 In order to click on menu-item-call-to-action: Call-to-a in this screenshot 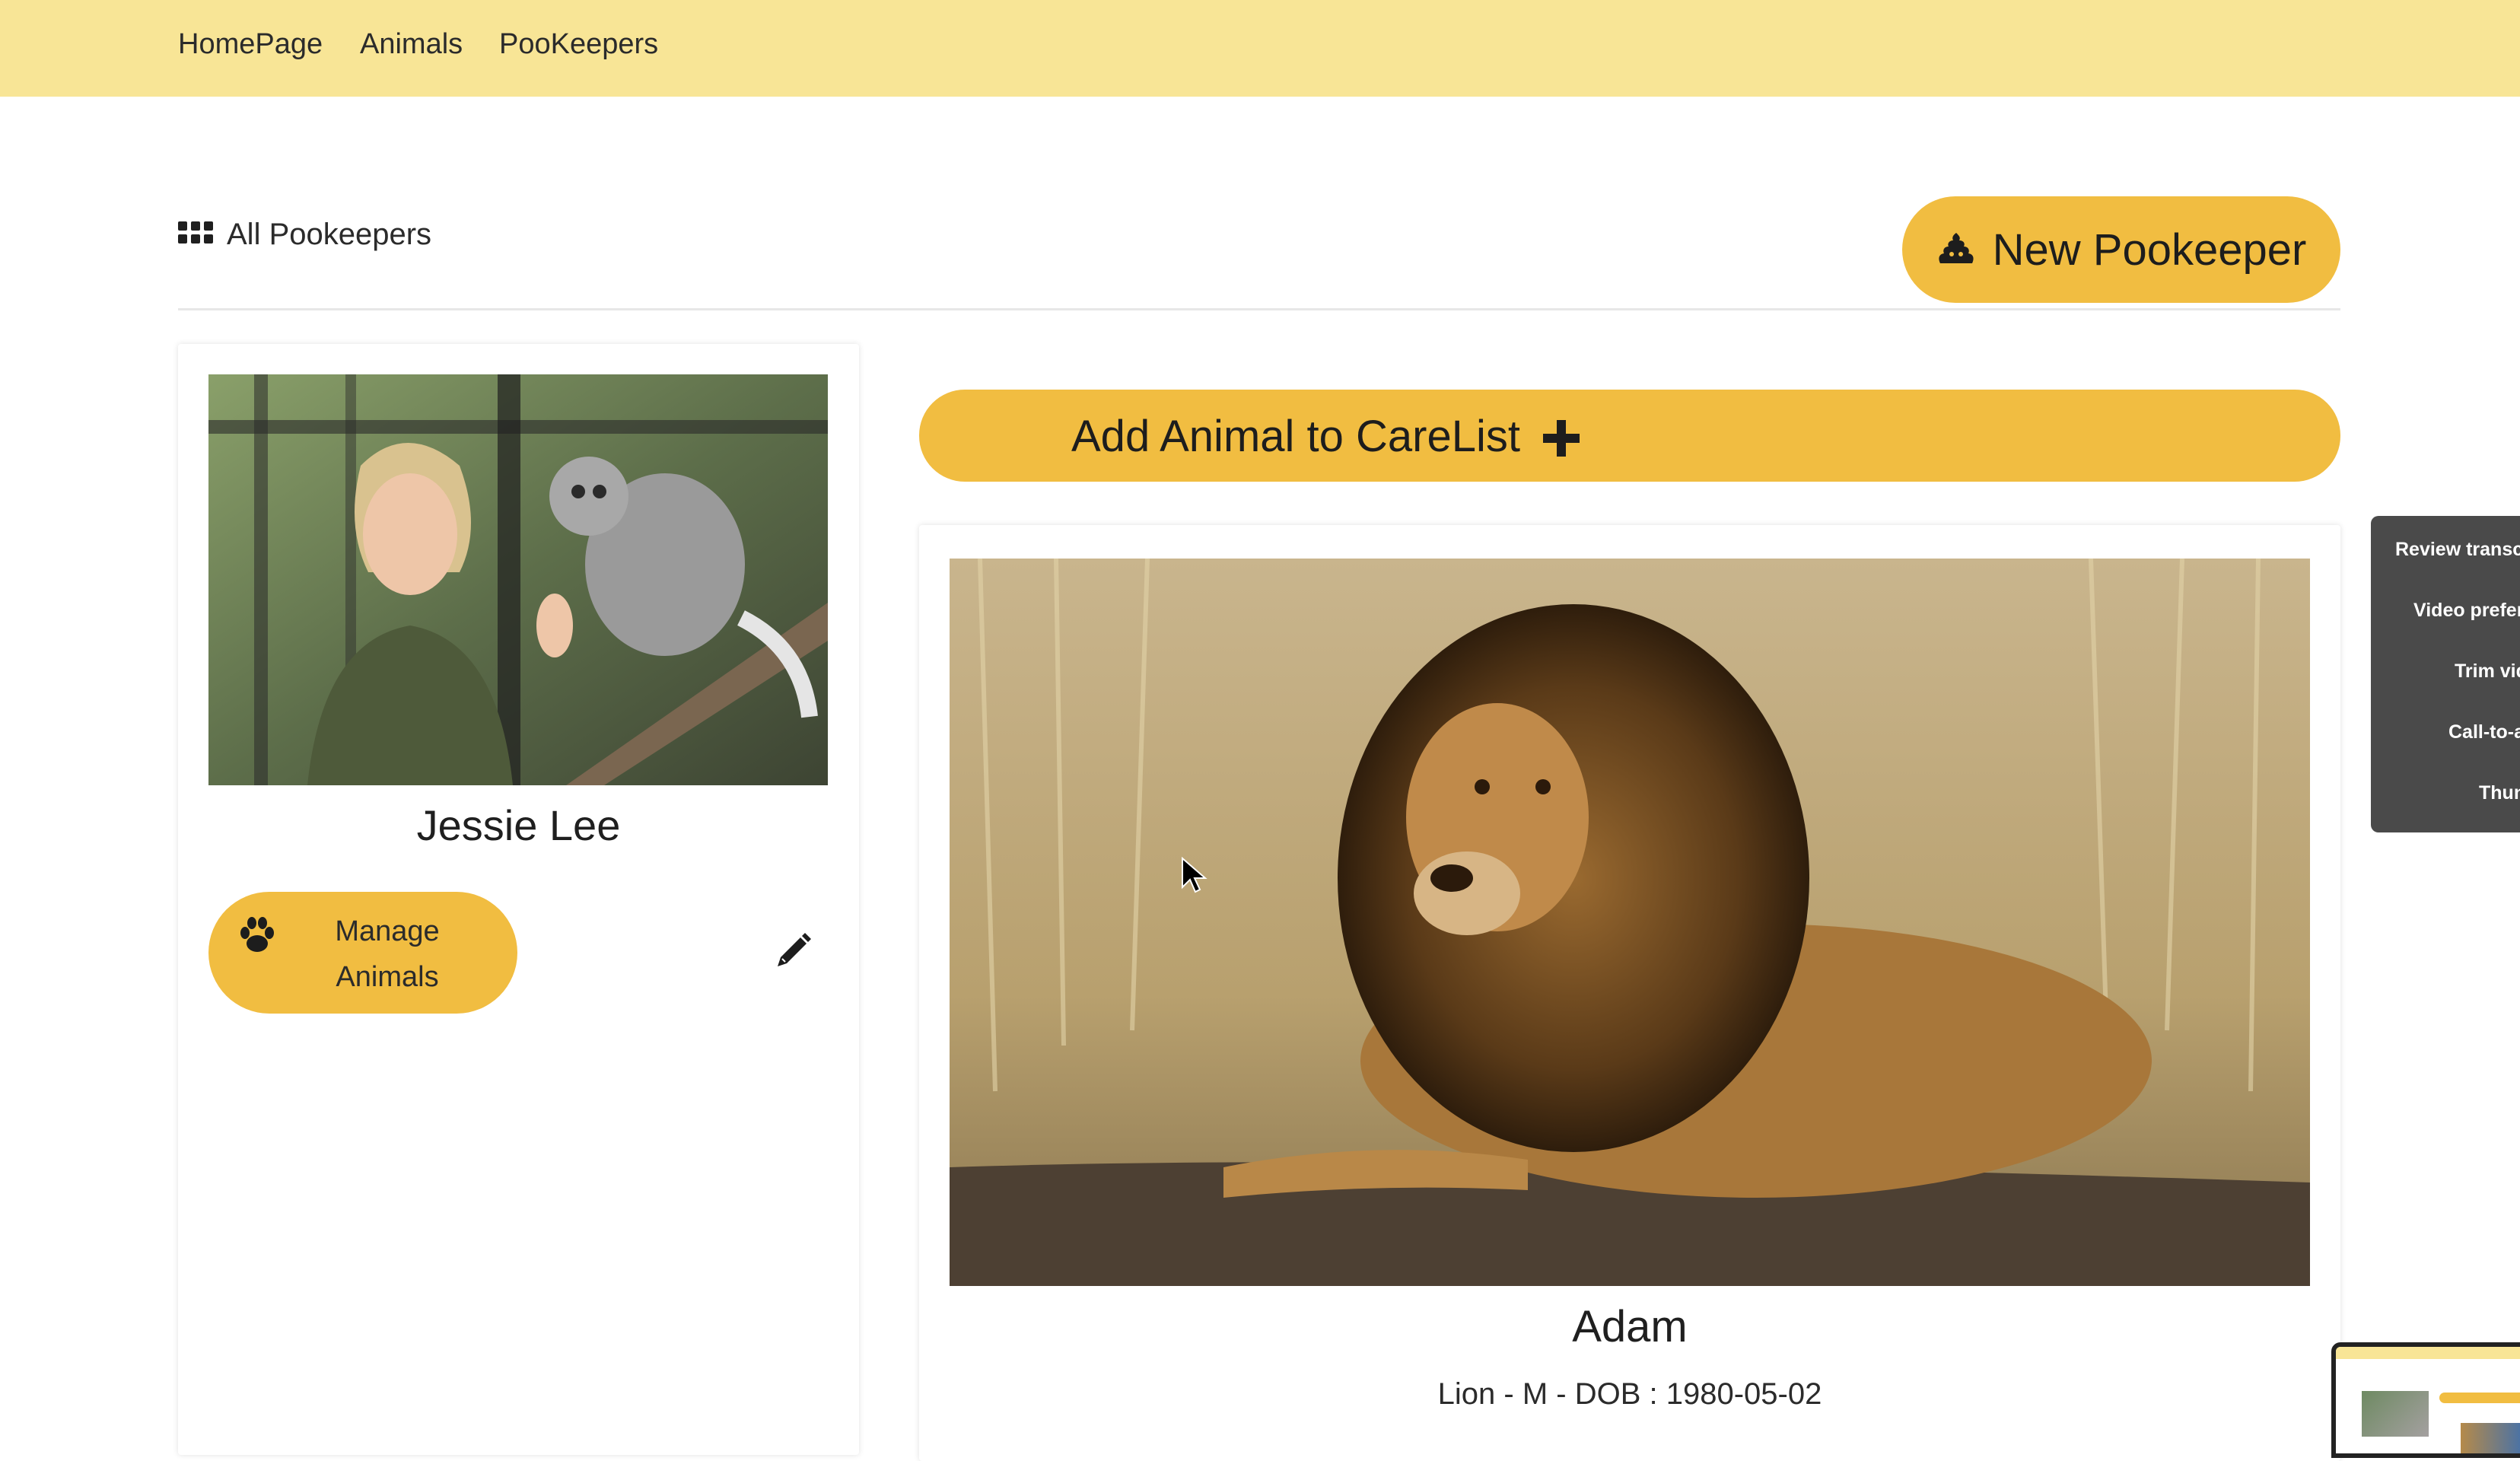, I will do `click(2484, 732)`.